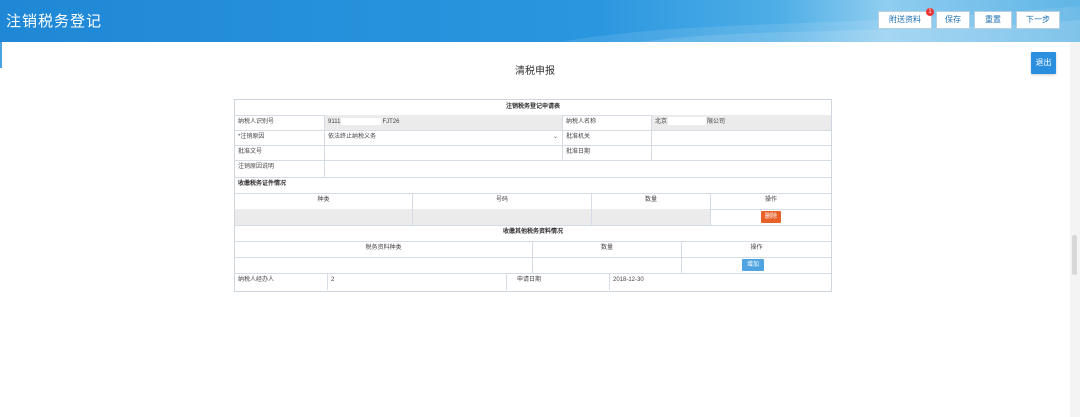 The width and height of the screenshot is (1080, 417). I want to click on approval-doc-input, so click(444, 152).